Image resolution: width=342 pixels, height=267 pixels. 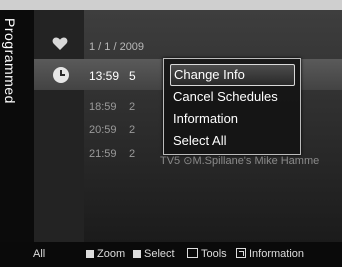 I want to click on clock-icon, so click(x=61, y=75).